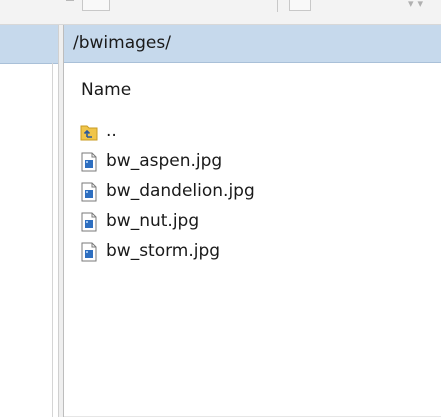  Describe the element at coordinates (153, 221) in the screenshot. I see `list-item-label: bw_nut.jpg` at that location.